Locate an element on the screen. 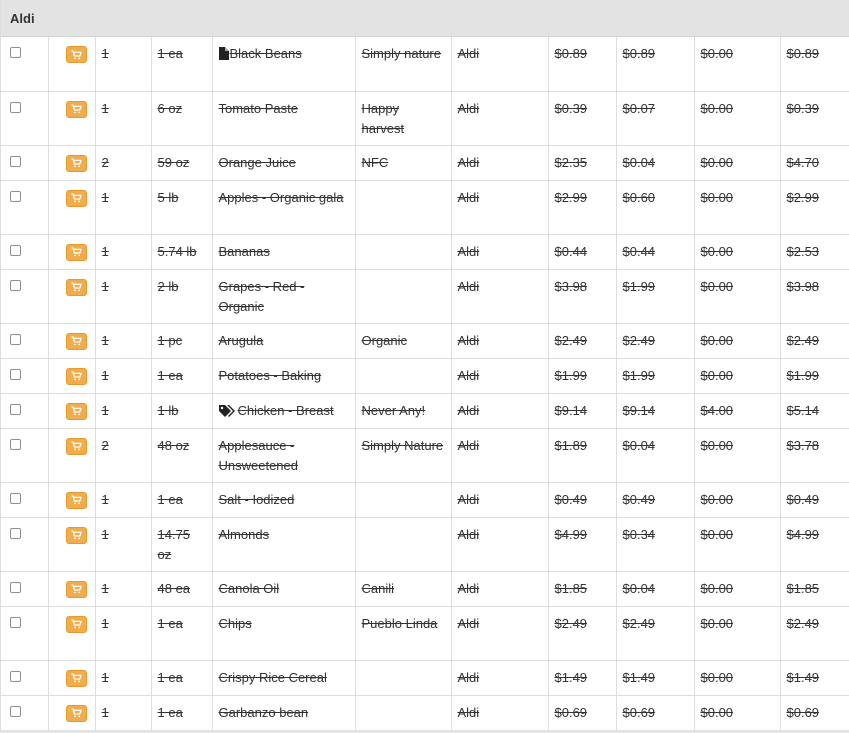 The width and height of the screenshot is (849, 733). item-name: Tomato Paste is located at coordinates (259, 108).